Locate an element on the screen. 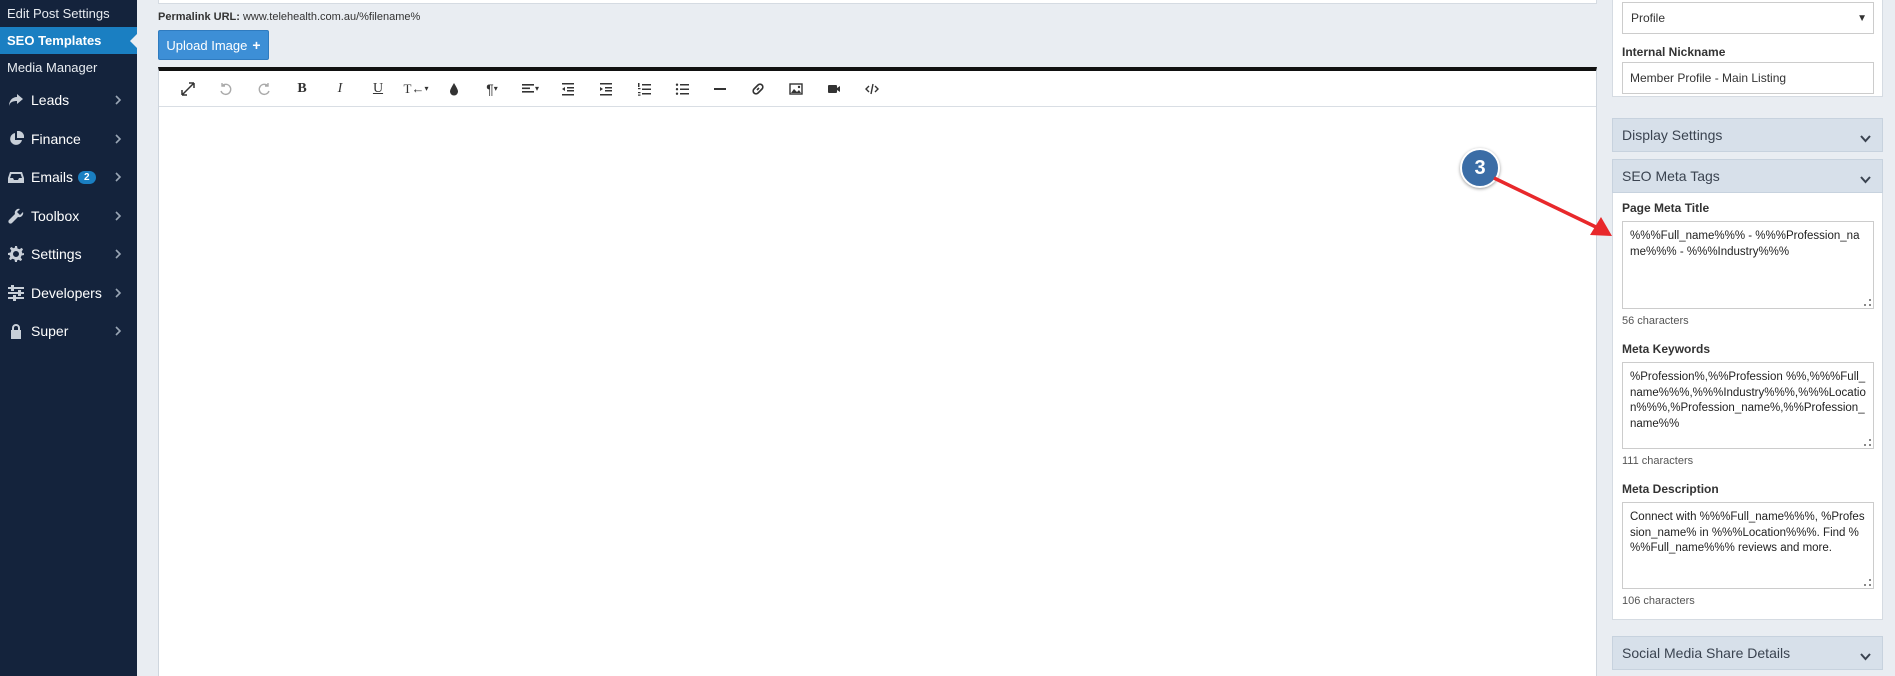 This screenshot has width=1895, height=676. step-number: 3 is located at coordinates (1480, 167).